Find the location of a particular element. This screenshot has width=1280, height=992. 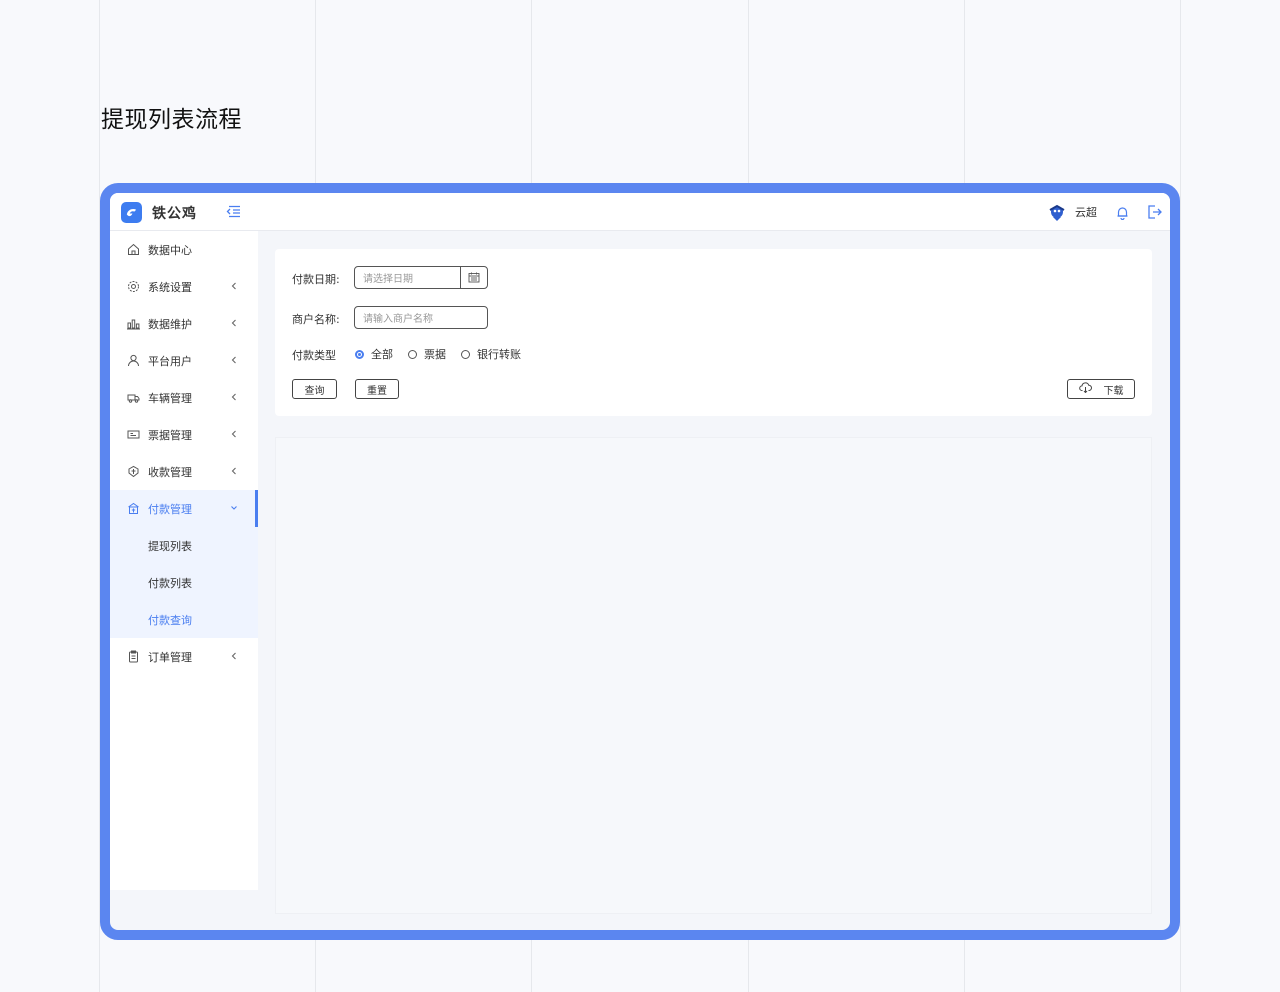

sidebar-item-tickets: 票据管理 is located at coordinates (184, 434).